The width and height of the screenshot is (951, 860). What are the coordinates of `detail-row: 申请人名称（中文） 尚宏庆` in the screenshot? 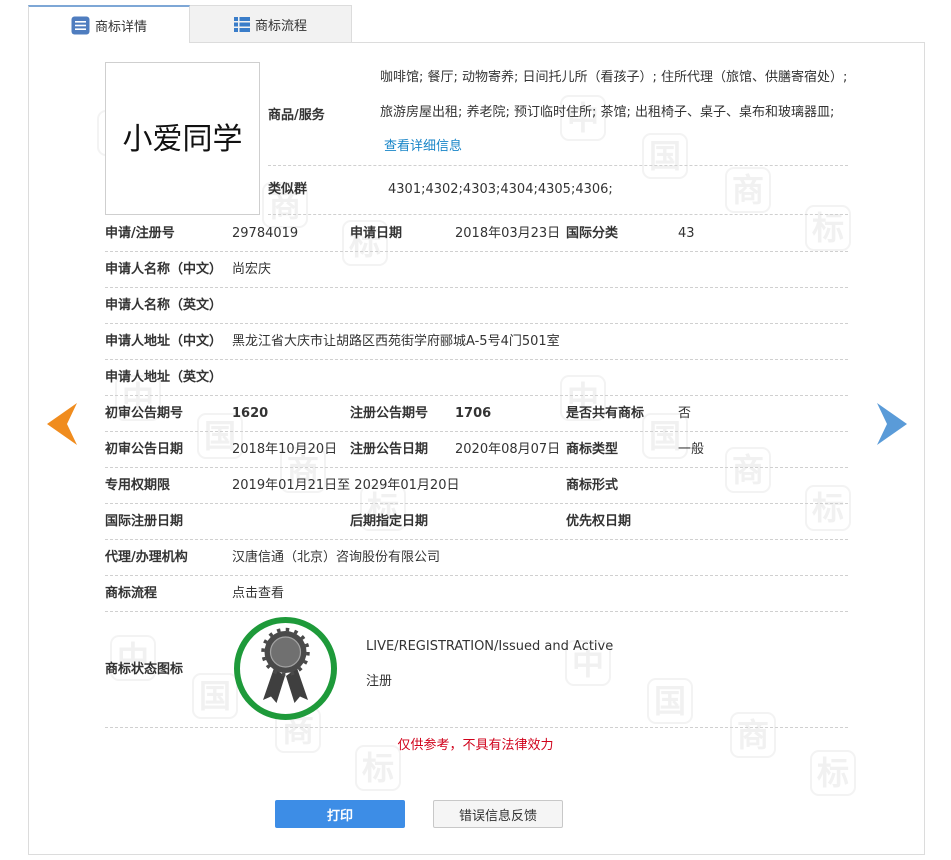 It's located at (476, 270).